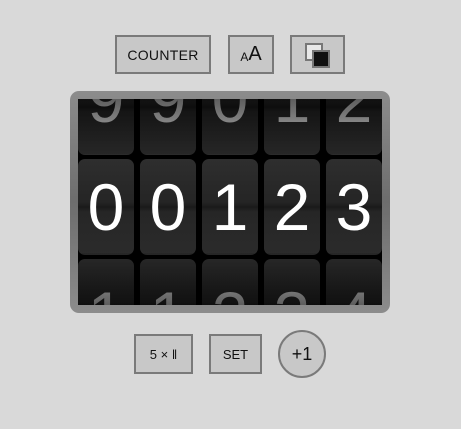 This screenshot has width=461, height=429. Describe the element at coordinates (255, 54) in the screenshot. I see `font-size-large-glyph: A` at that location.